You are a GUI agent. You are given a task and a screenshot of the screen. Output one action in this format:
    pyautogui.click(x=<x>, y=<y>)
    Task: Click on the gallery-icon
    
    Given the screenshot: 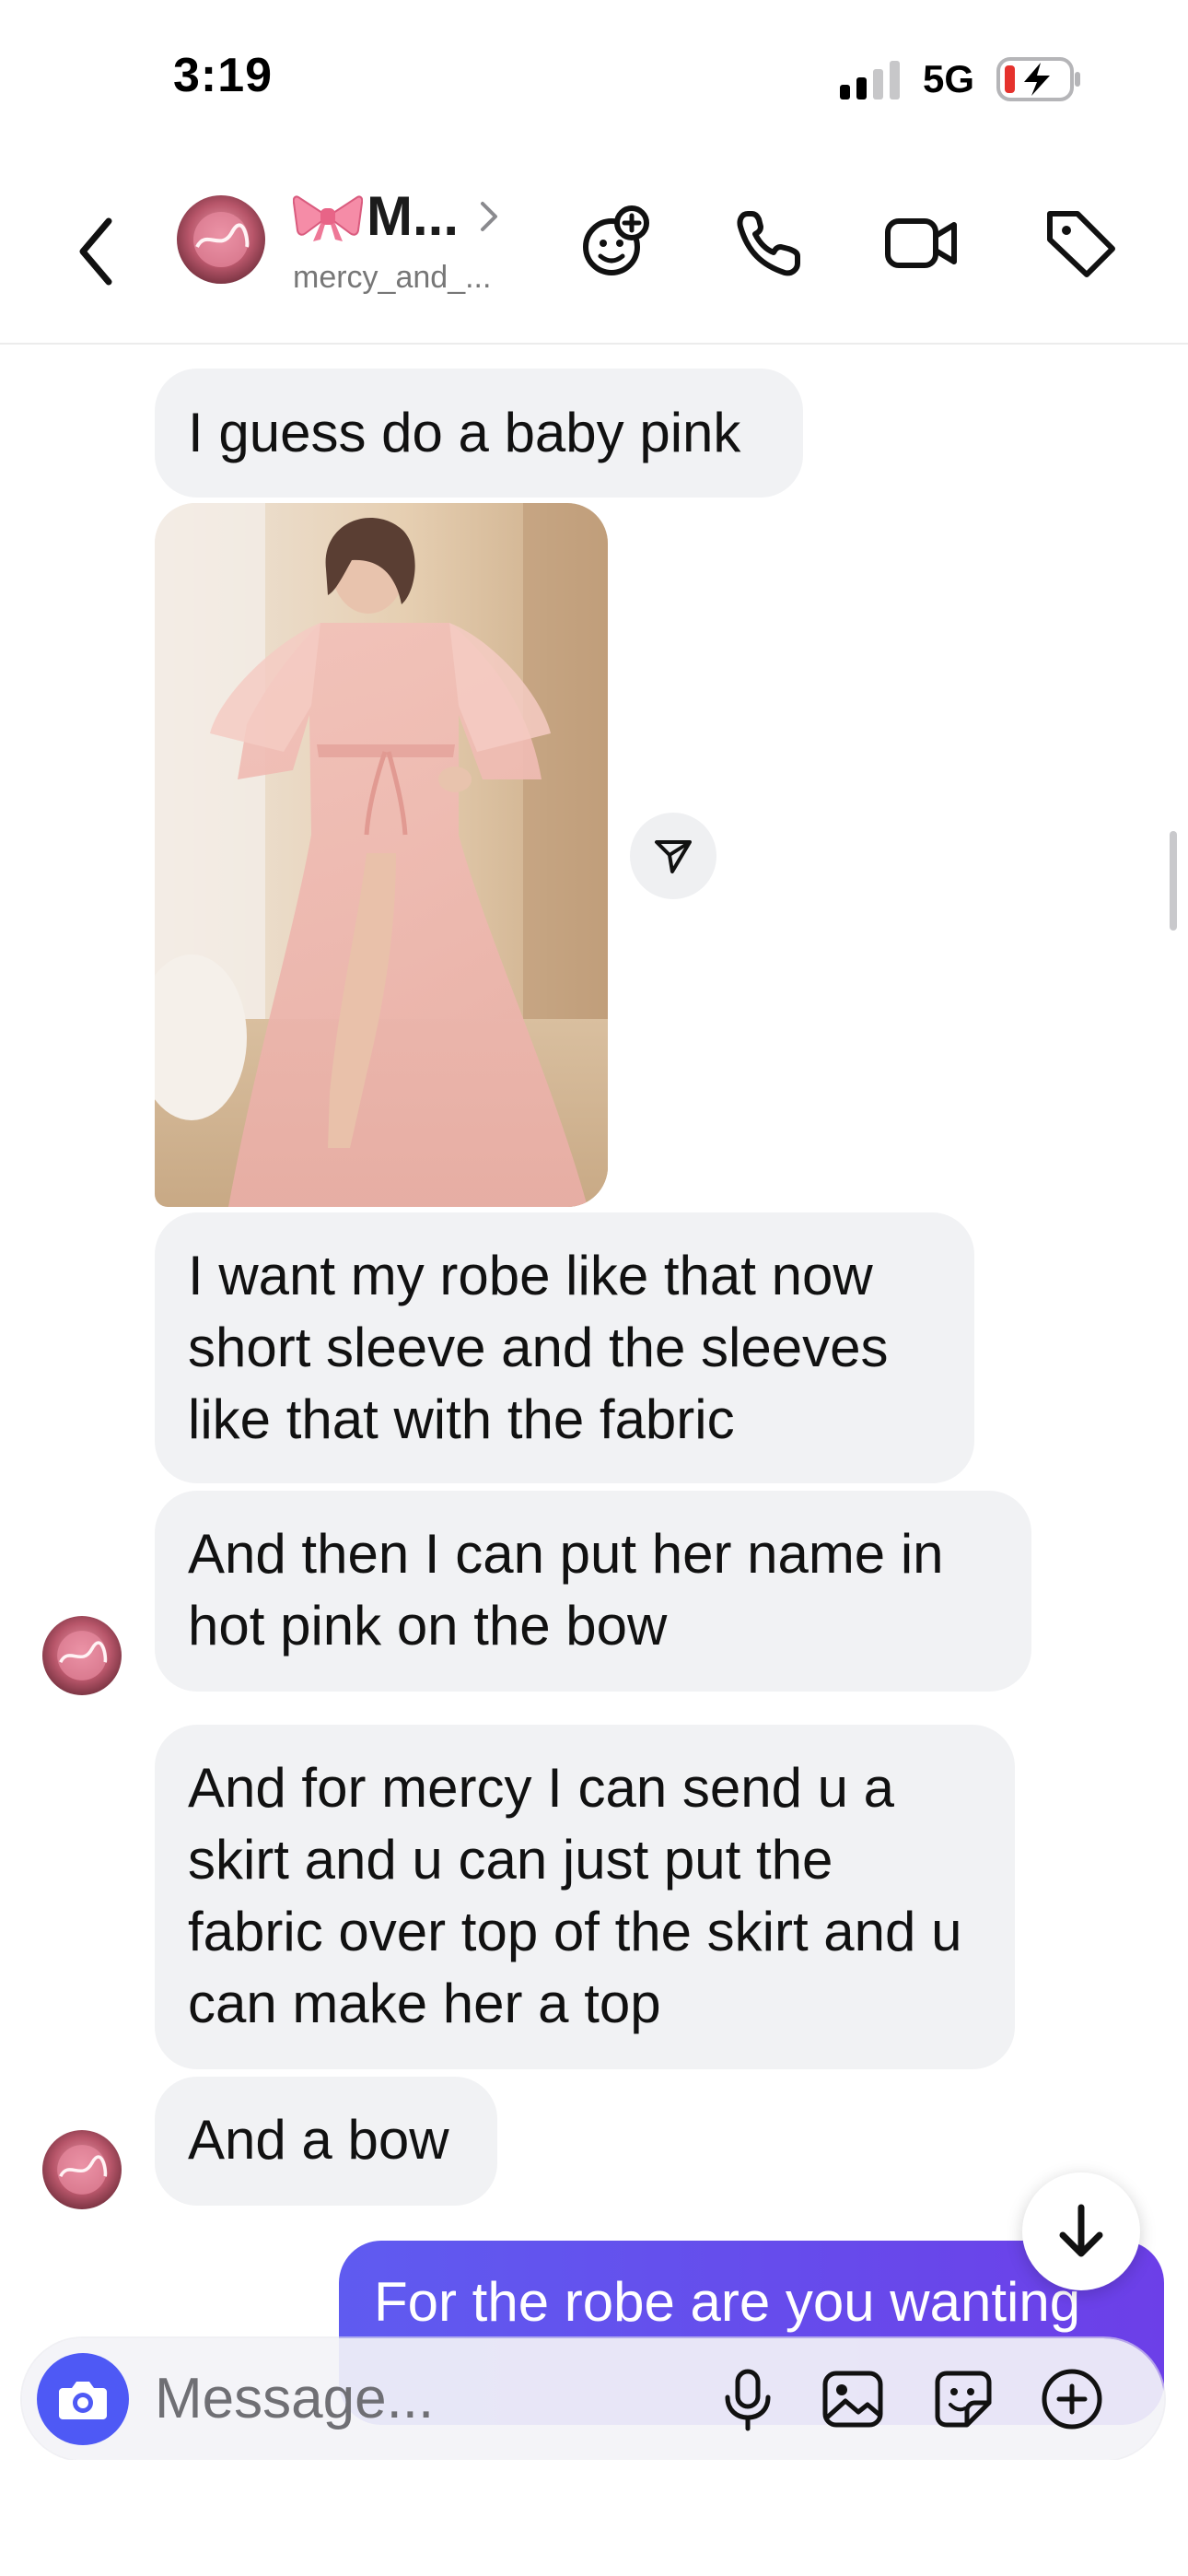 What is the action you would take?
    pyautogui.click(x=853, y=2399)
    